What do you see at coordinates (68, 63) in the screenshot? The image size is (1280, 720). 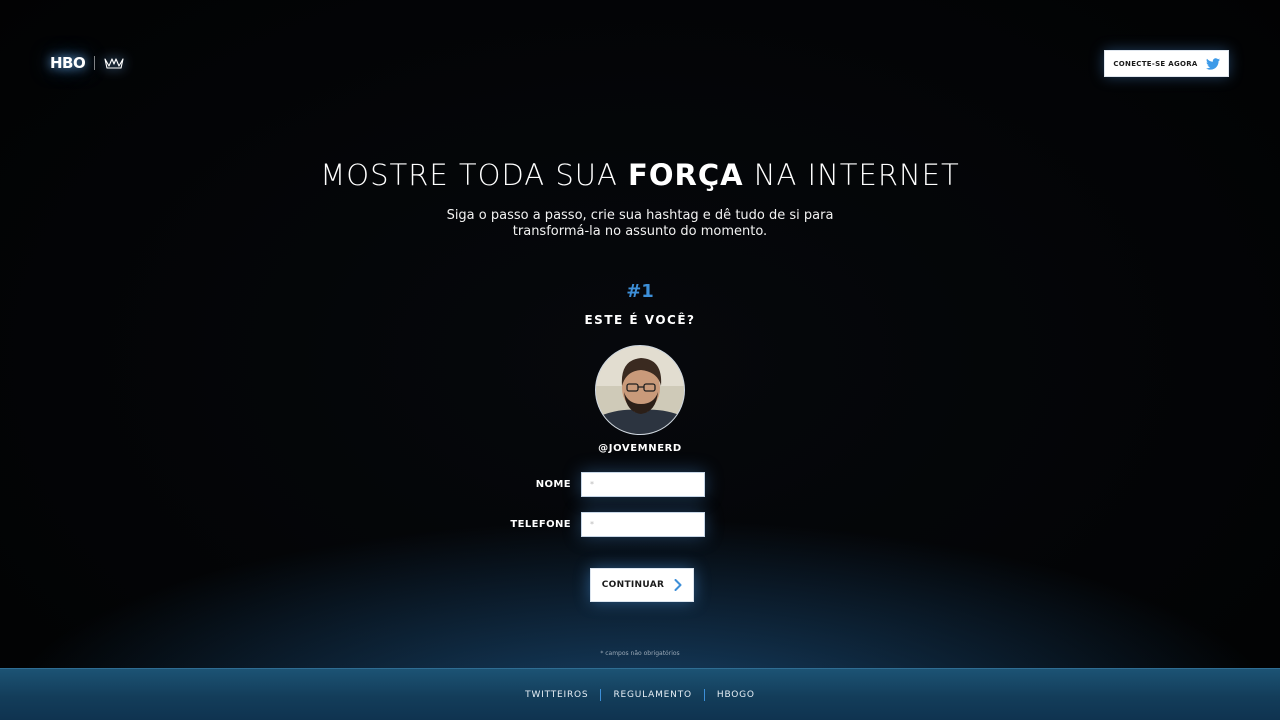 I see `hbo-logo-text: HBO` at bounding box center [68, 63].